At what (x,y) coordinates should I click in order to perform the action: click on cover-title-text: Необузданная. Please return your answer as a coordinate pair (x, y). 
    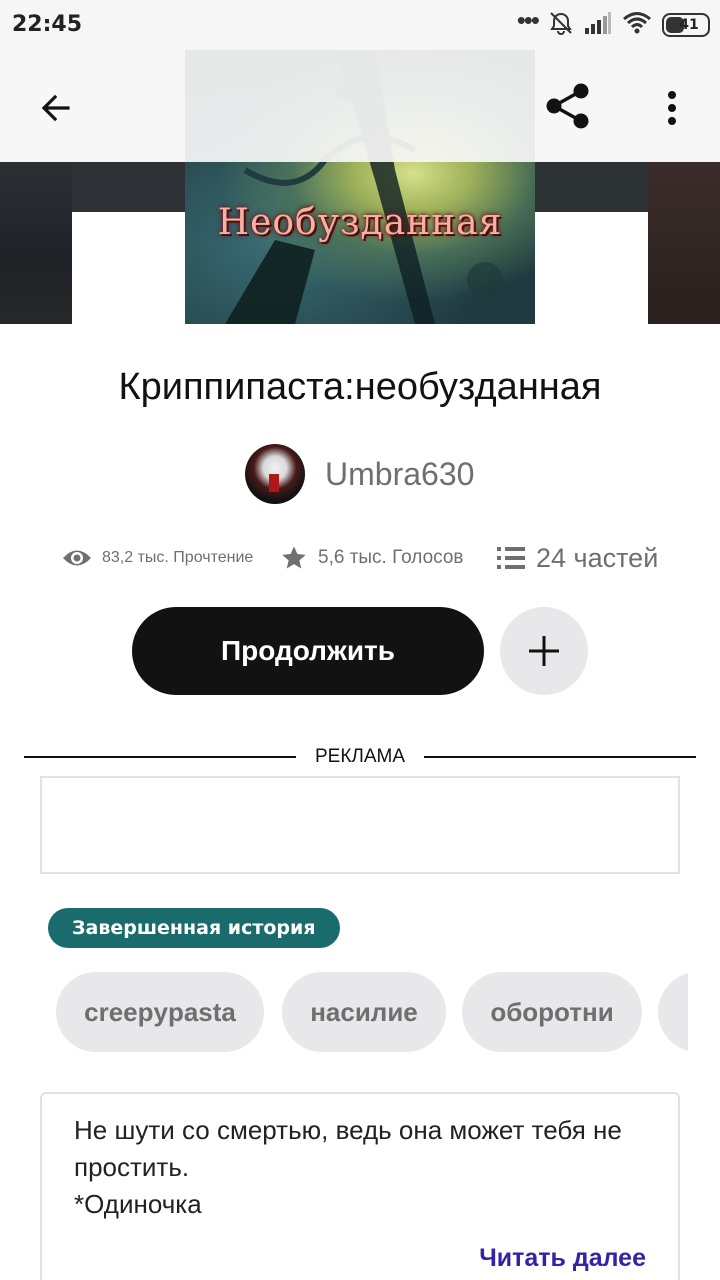
    Looking at the image, I should click on (360, 222).